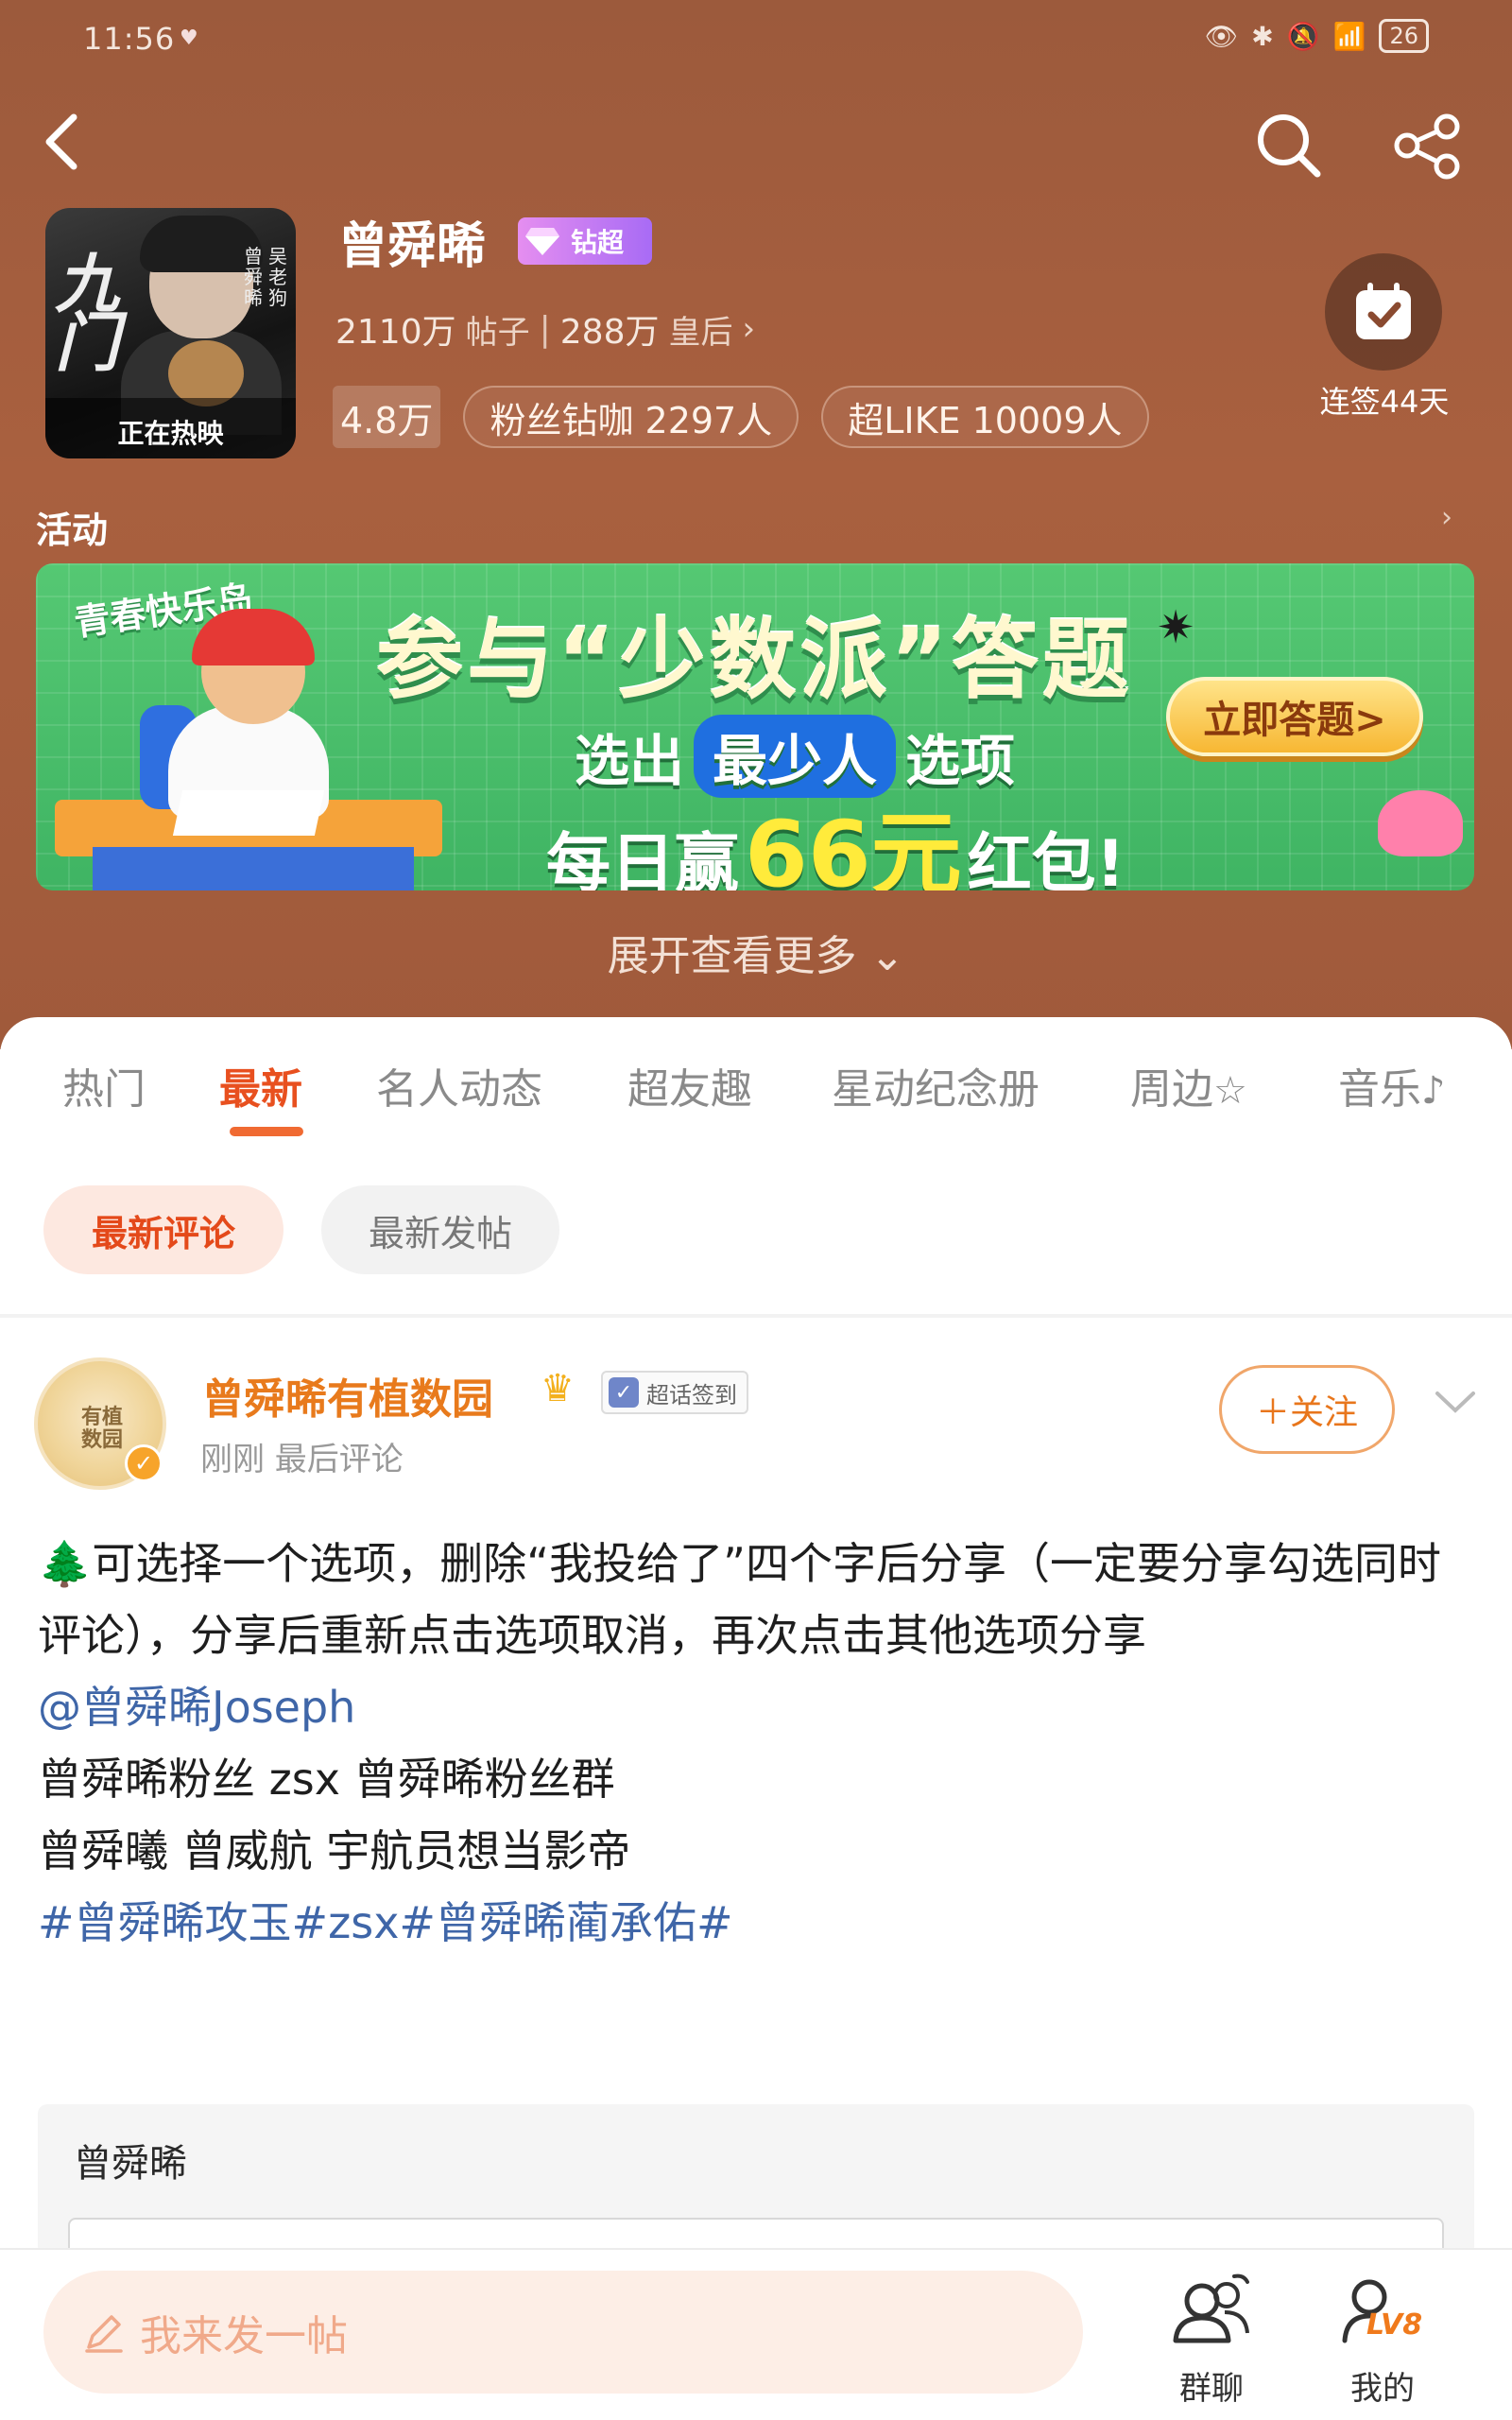 This screenshot has height=2420, width=1512. I want to click on status-icons: 👁 ✱ 🔕 📶 26, so click(1317, 36).